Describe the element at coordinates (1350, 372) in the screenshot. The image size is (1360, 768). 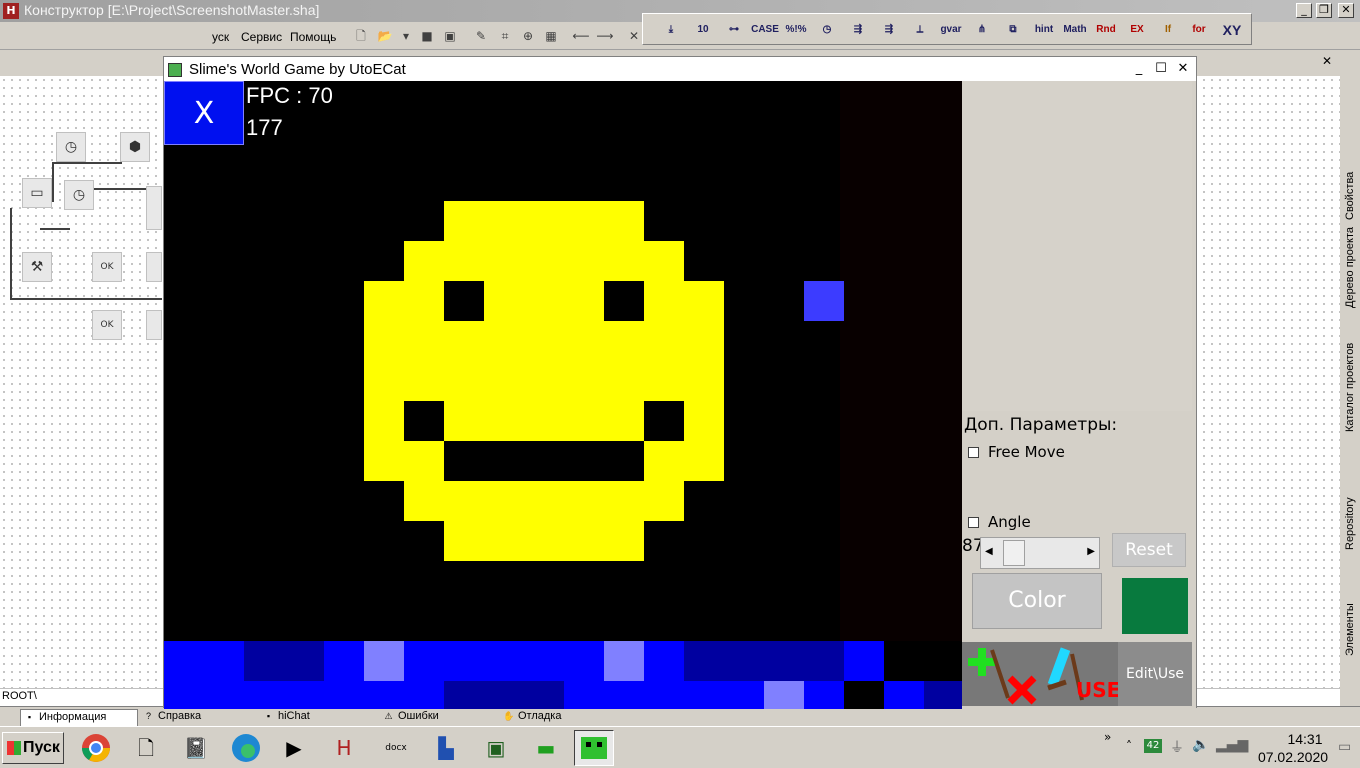
I see `dock-tab-project-catalog: Каталог проектов` at that location.